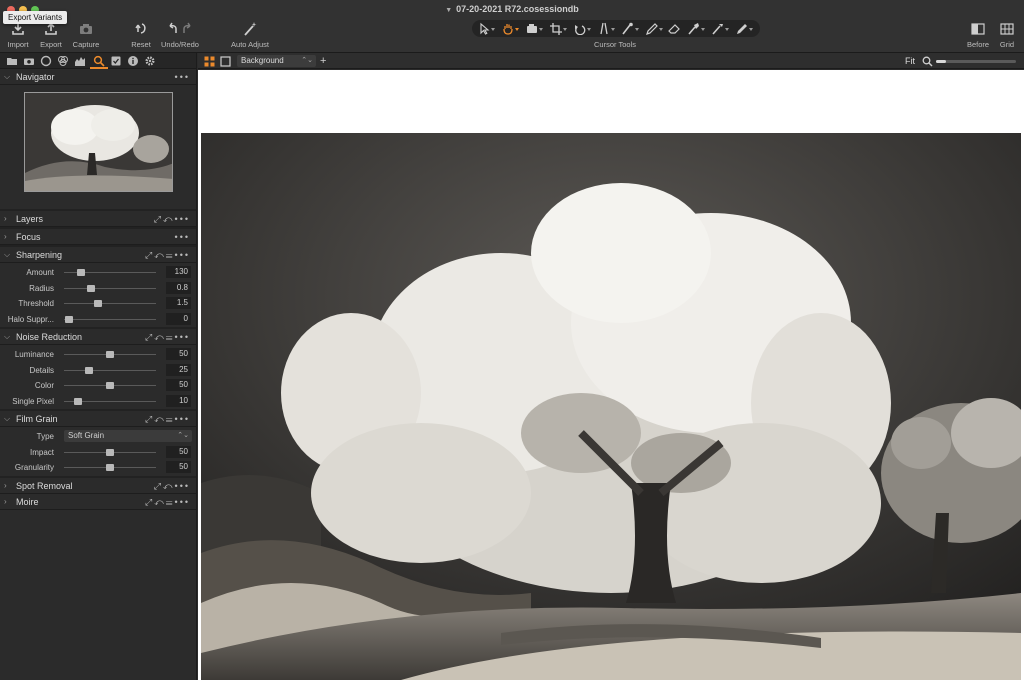  What do you see at coordinates (167, 502) in the screenshot?
I see `moire-controls: ⤢↶☰•••` at bounding box center [167, 502].